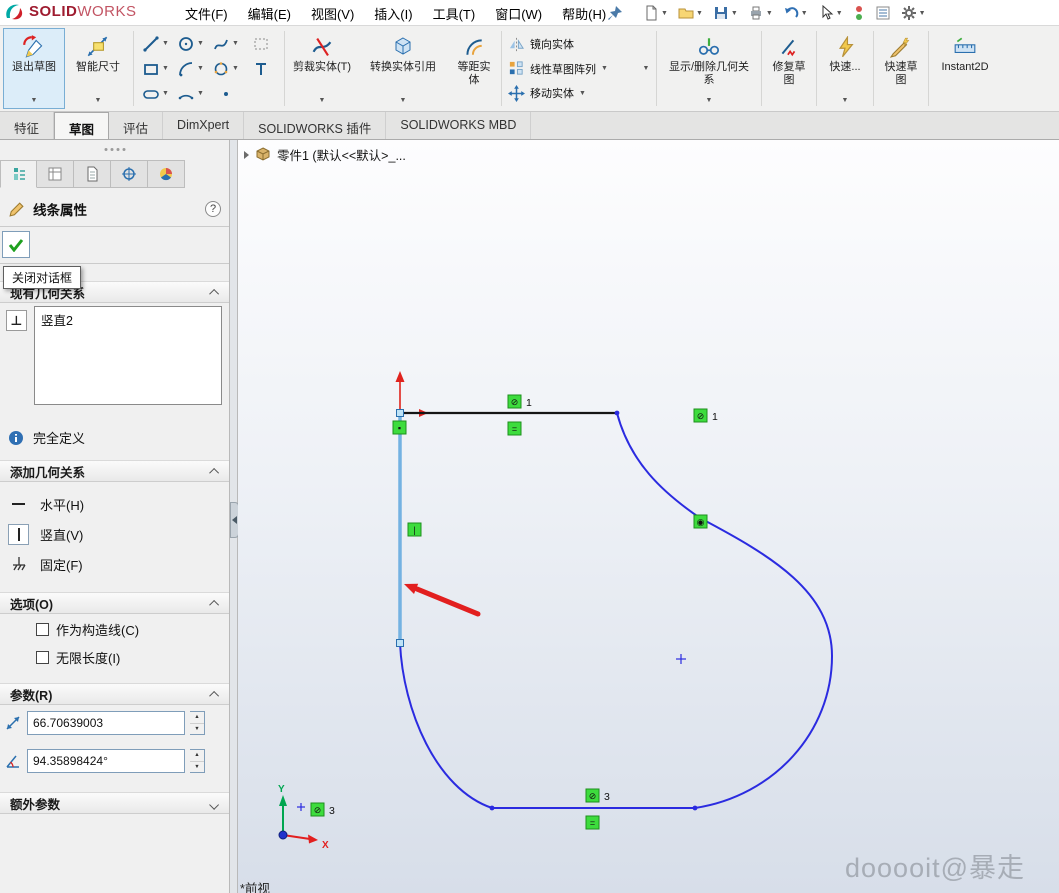 Image resolution: width=1059 pixels, height=893 pixels. I want to click on text-tool-button, so click(260, 68).